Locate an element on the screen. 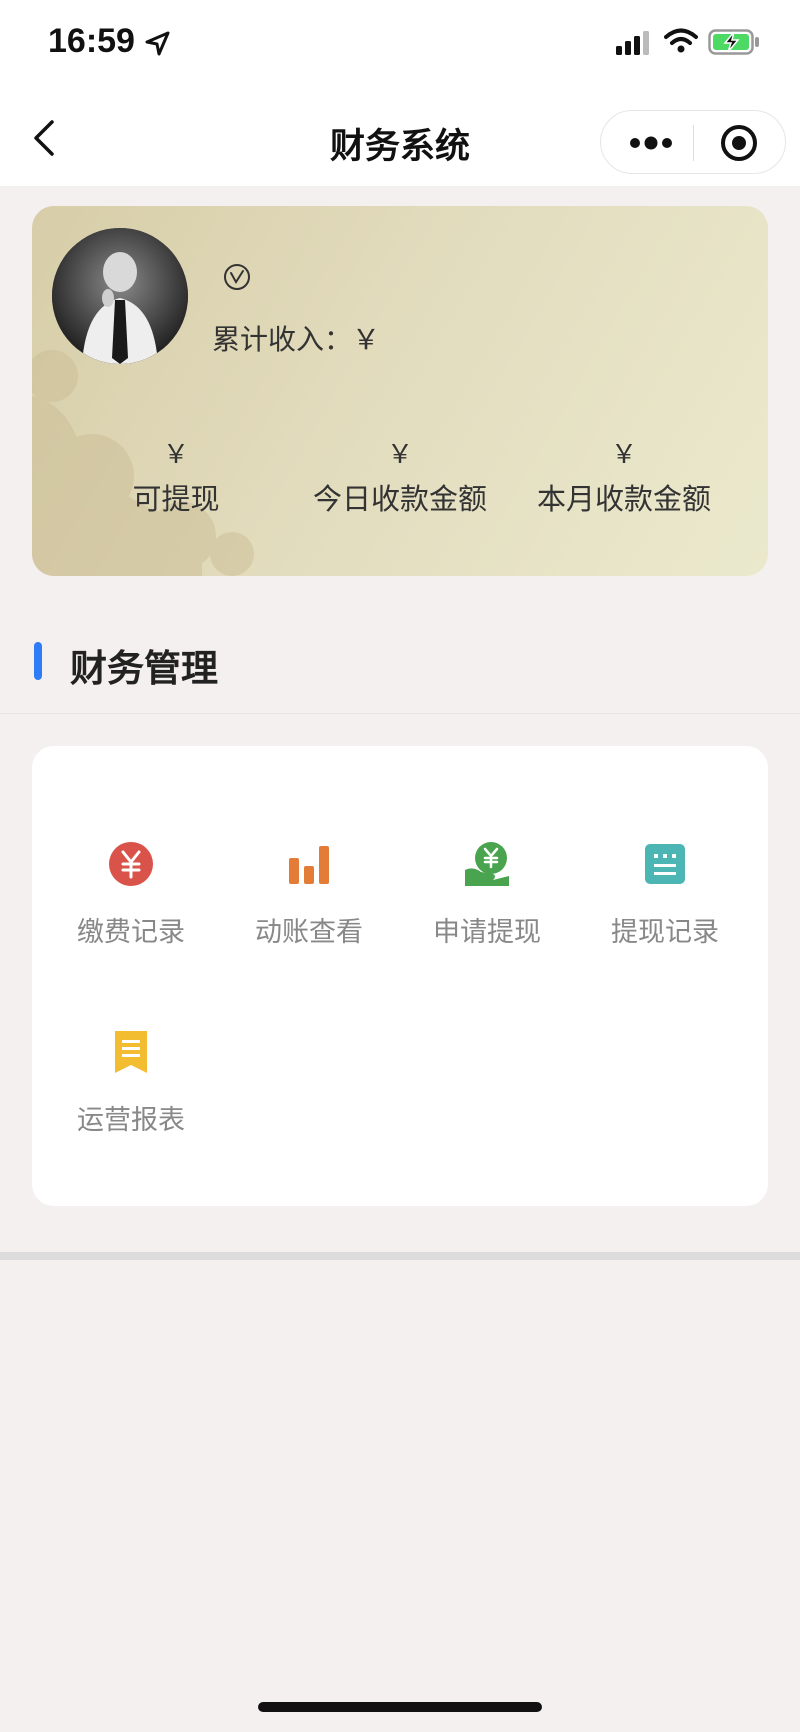  avatar is located at coordinates (120, 296).